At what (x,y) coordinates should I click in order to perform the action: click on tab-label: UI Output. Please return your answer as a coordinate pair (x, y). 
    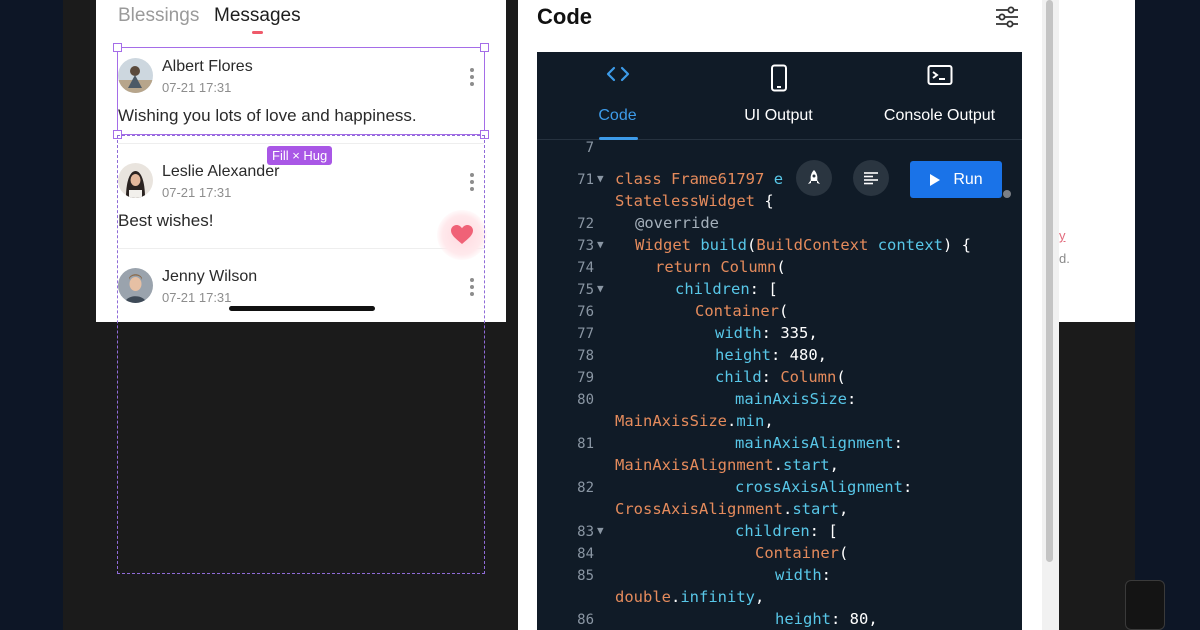
    Looking at the image, I should click on (778, 115).